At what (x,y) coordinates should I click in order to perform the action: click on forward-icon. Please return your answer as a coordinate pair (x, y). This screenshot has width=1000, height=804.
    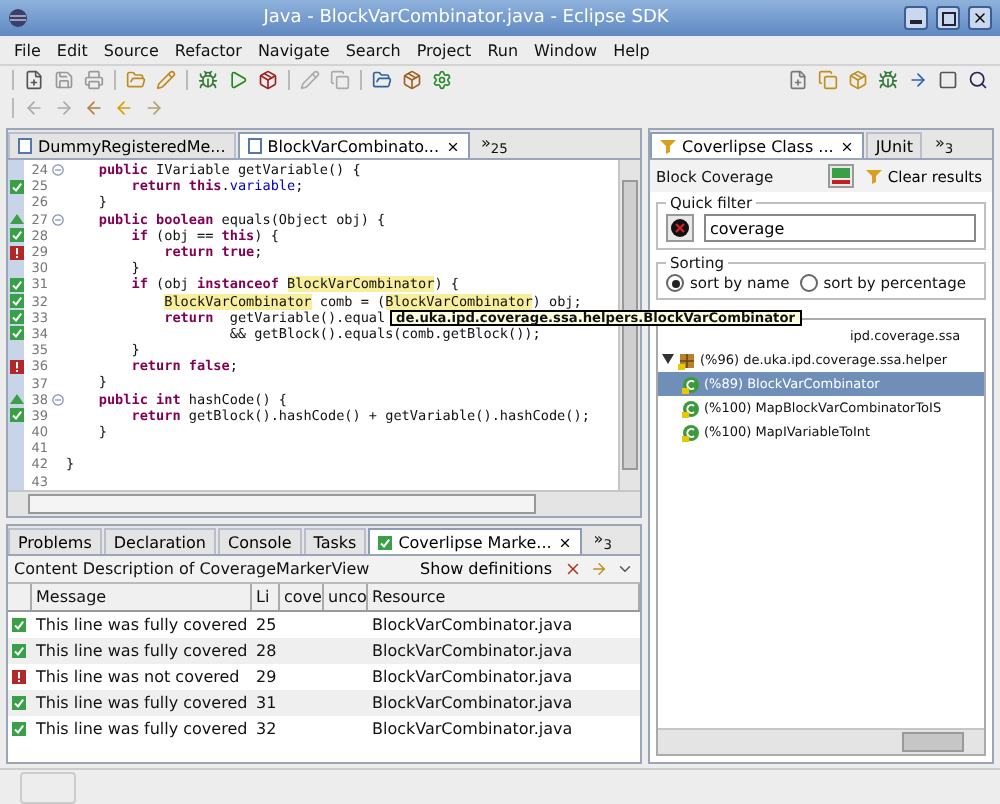
    Looking at the image, I should click on (154, 108).